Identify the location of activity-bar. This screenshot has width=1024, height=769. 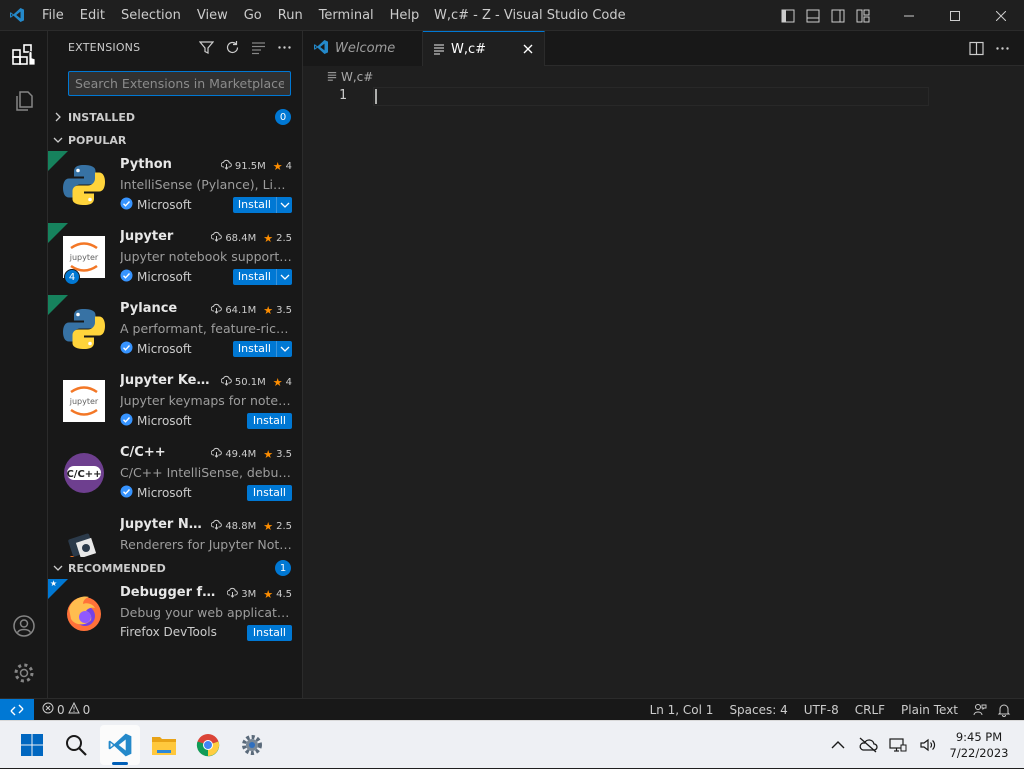
(24, 364).